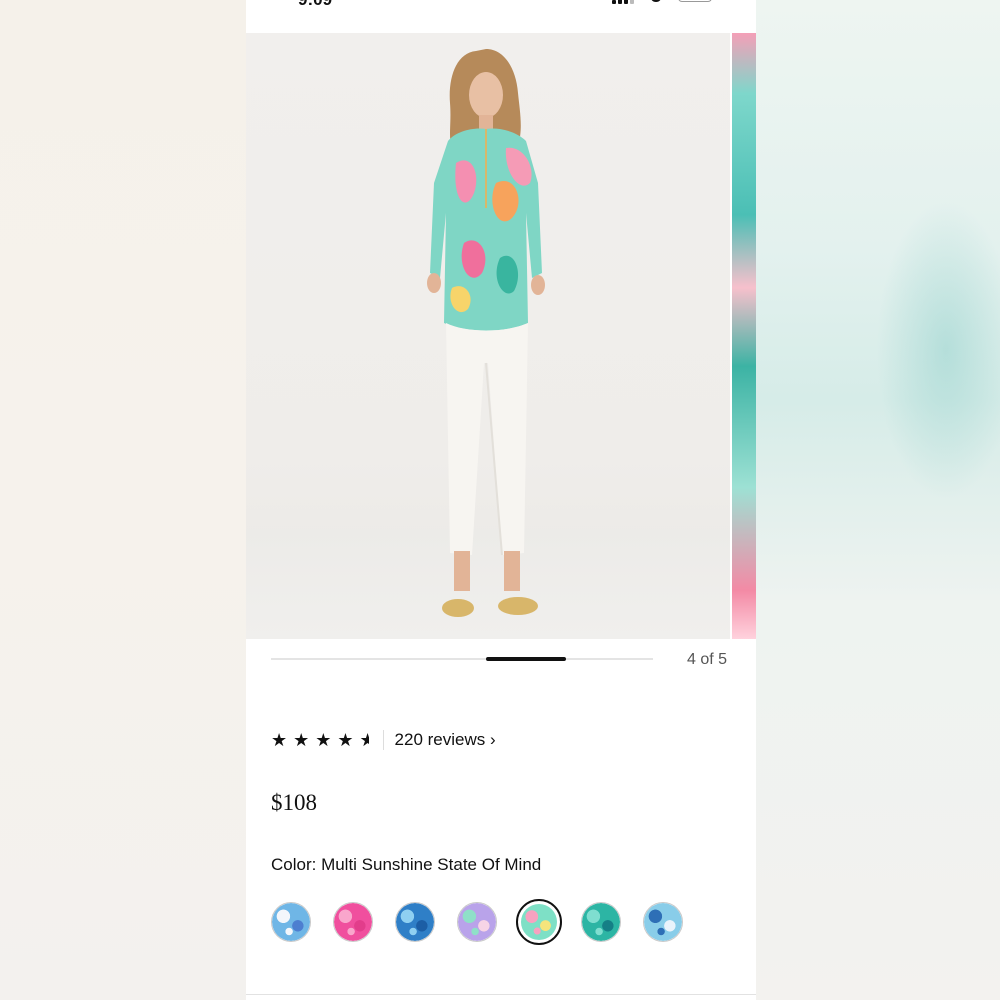 This screenshot has width=1000, height=1000. Describe the element at coordinates (294, 802) in the screenshot. I see `product-price: $108` at that location.